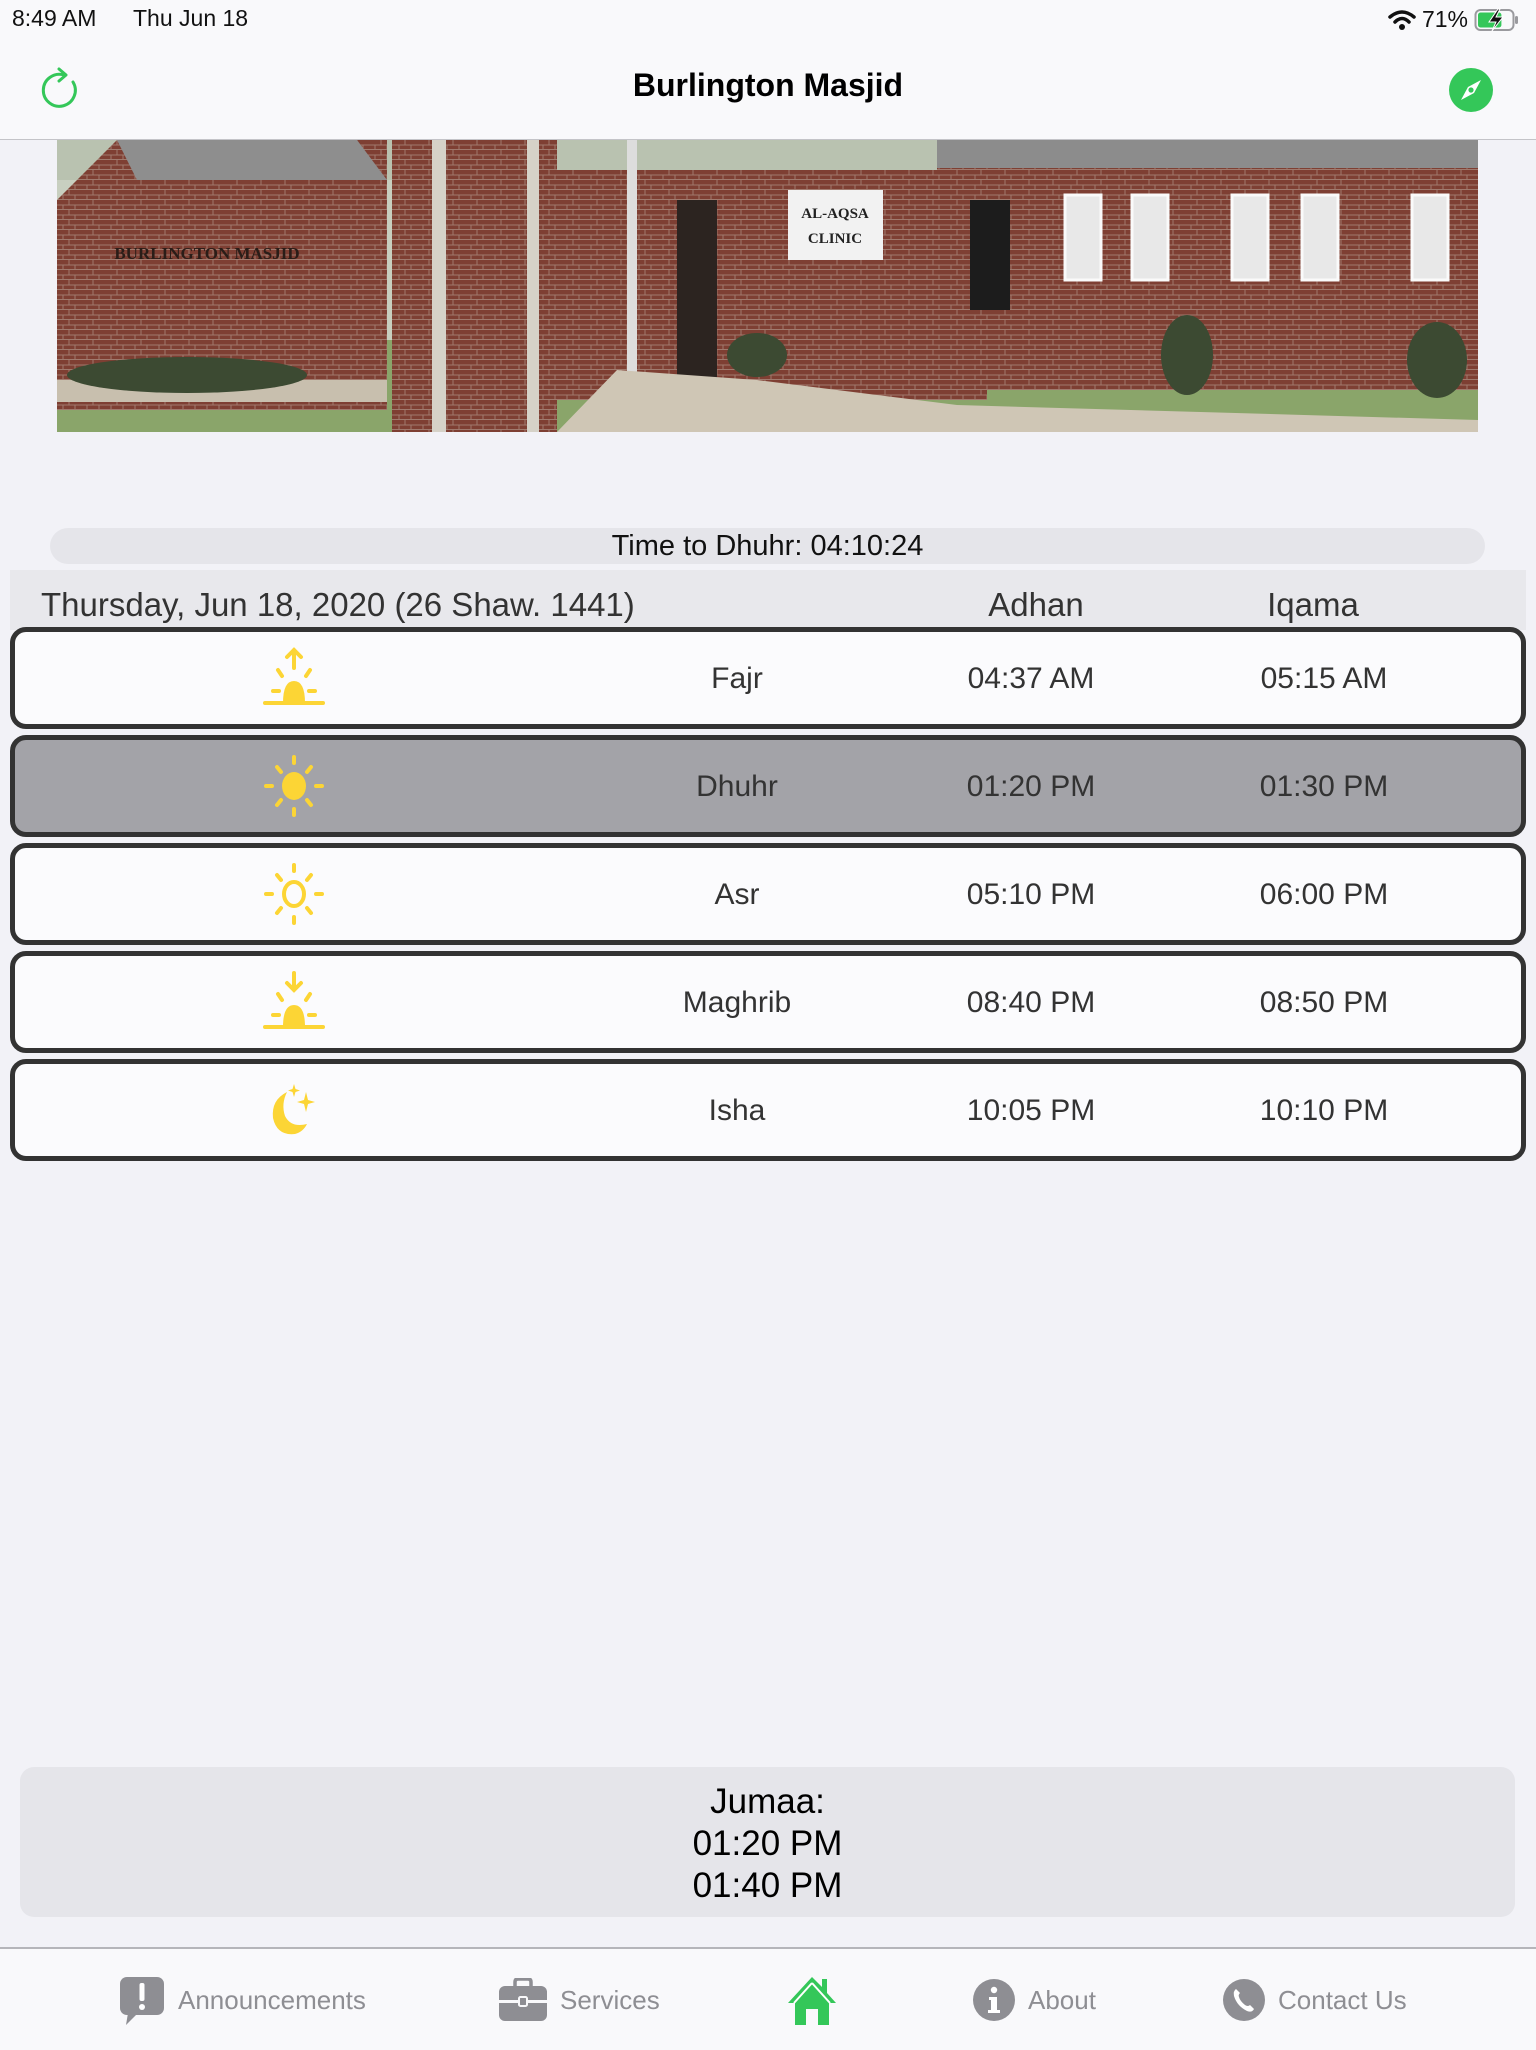 The image size is (1536, 2050). Describe the element at coordinates (191, 18) in the screenshot. I see `status-date: Thu Jun 18` at that location.